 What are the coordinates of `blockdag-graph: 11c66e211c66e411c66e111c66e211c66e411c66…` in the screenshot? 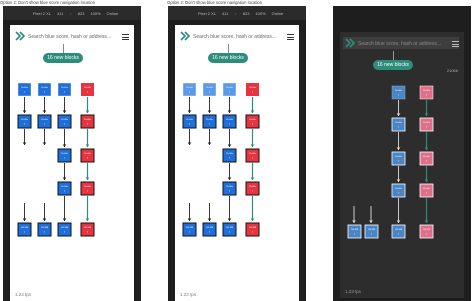 It's located at (221, 159).